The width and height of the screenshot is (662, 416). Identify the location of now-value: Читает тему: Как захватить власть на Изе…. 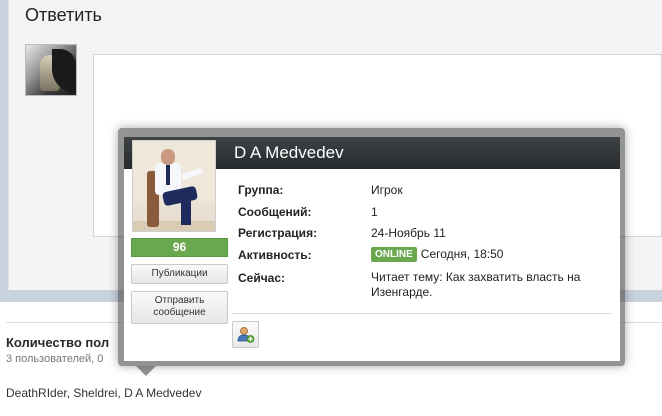
(486, 285).